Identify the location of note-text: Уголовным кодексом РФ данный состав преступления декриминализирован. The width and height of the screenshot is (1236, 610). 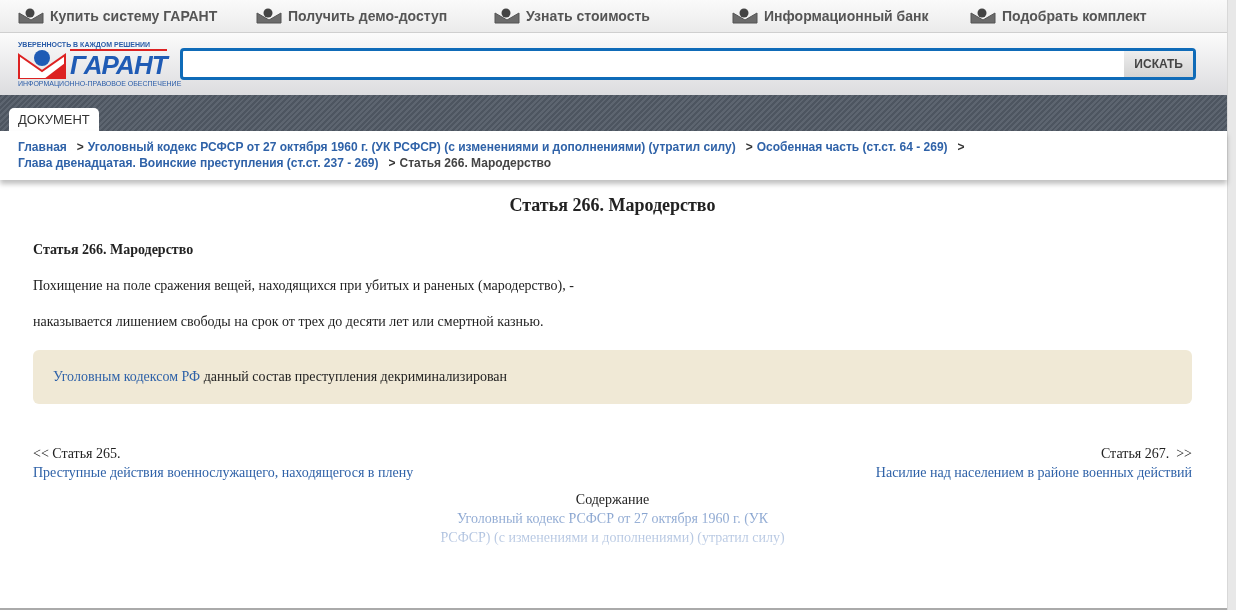
(280, 376).